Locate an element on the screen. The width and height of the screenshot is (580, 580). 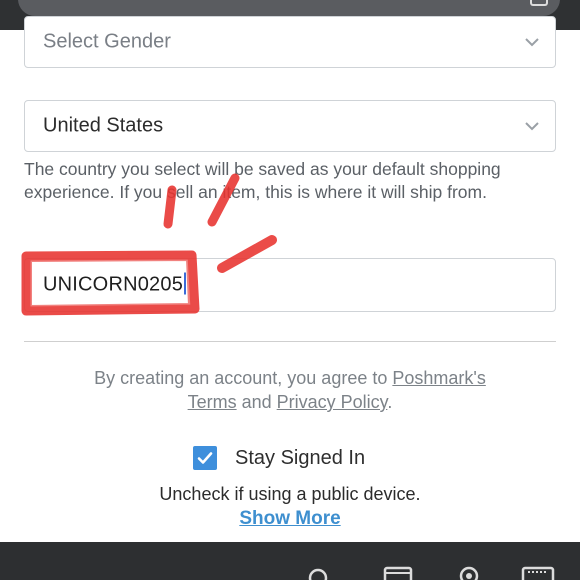
country-select: United States is located at coordinates (290, 126).